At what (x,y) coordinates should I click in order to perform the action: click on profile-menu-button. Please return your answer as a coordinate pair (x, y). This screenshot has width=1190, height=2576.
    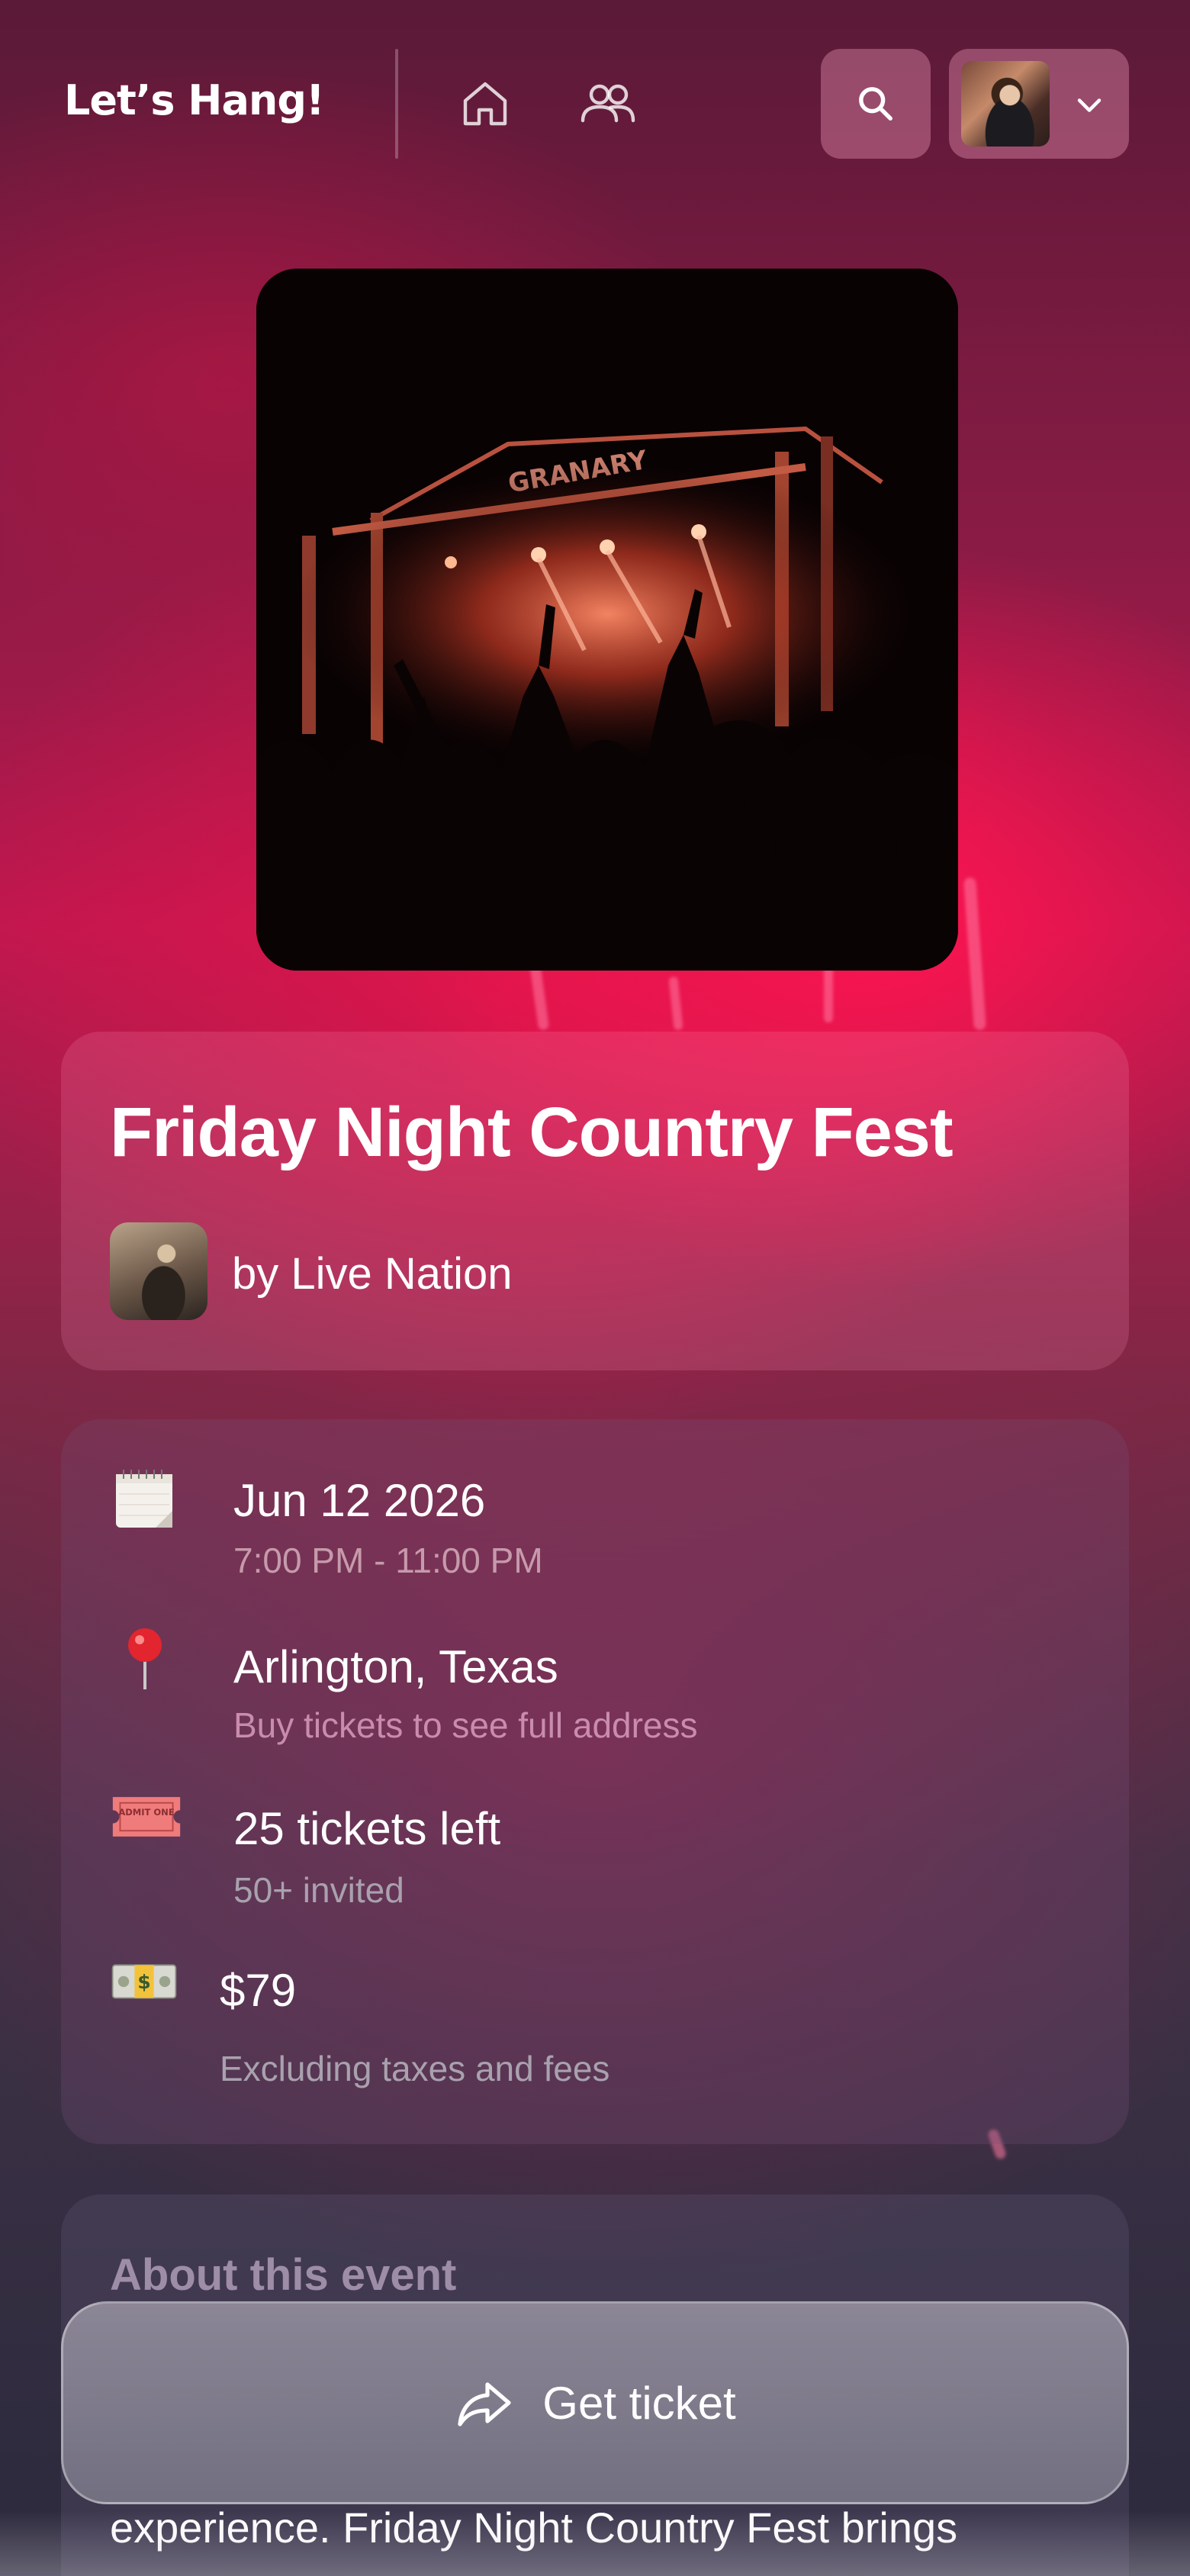
    Looking at the image, I should click on (1039, 104).